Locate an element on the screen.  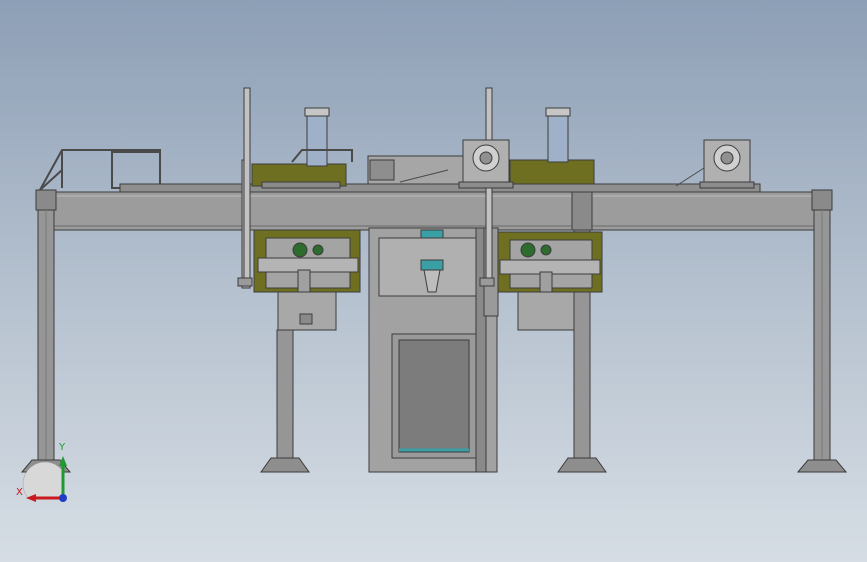
right-cylinder is located at coordinates (558, 136).